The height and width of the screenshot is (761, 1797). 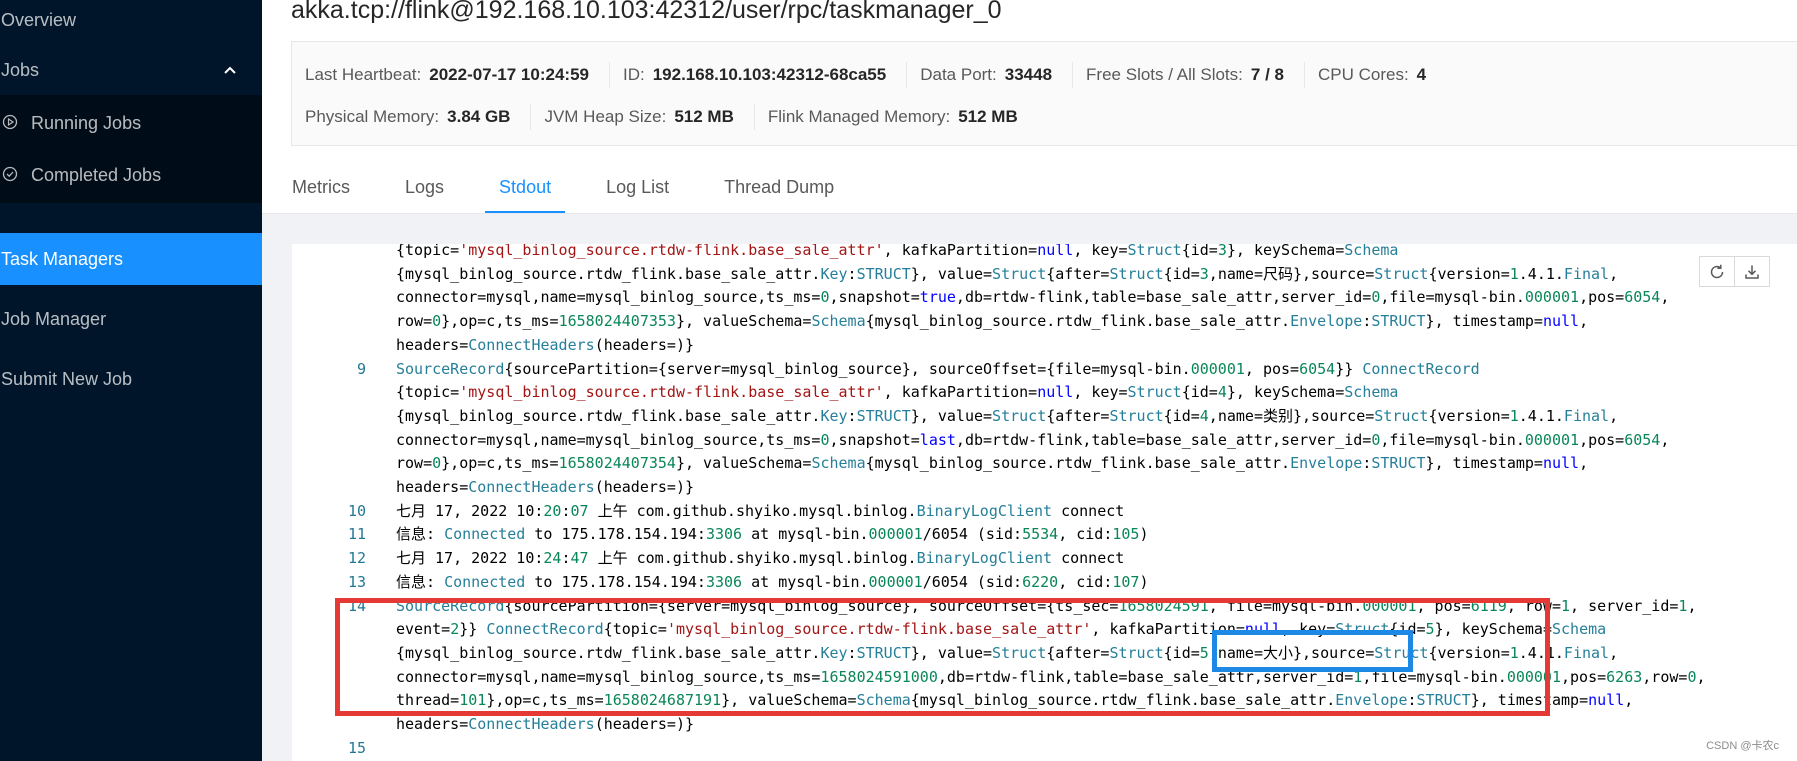 I want to click on download-icon, so click(x=1752, y=272).